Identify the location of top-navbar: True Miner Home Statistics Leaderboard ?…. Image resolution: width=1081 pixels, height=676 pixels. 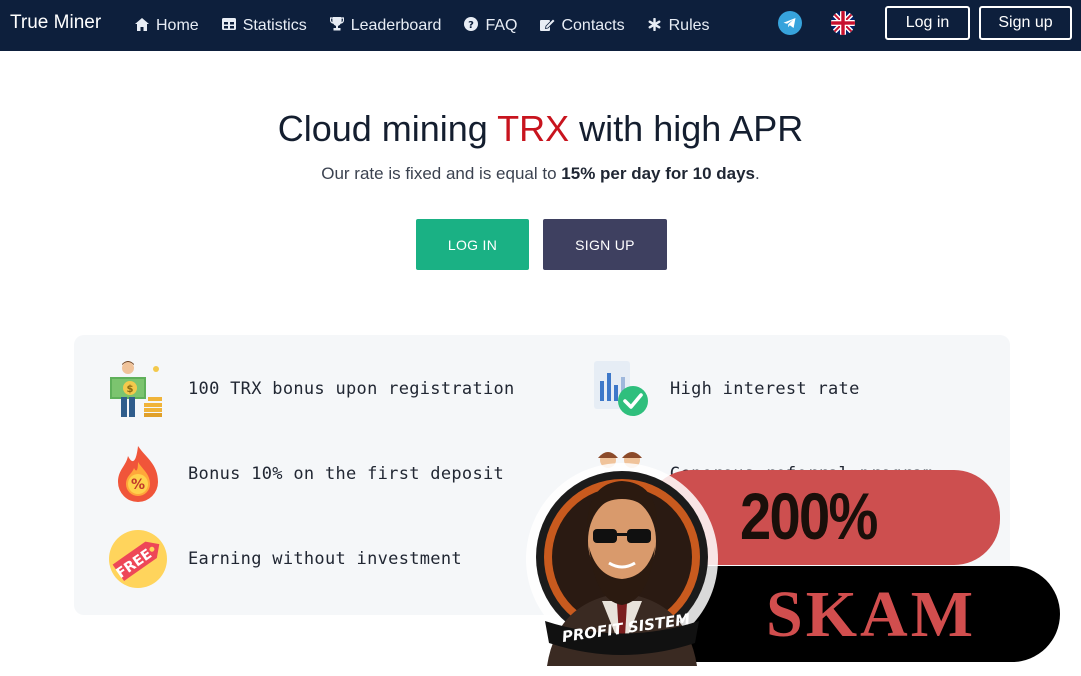
(540, 25).